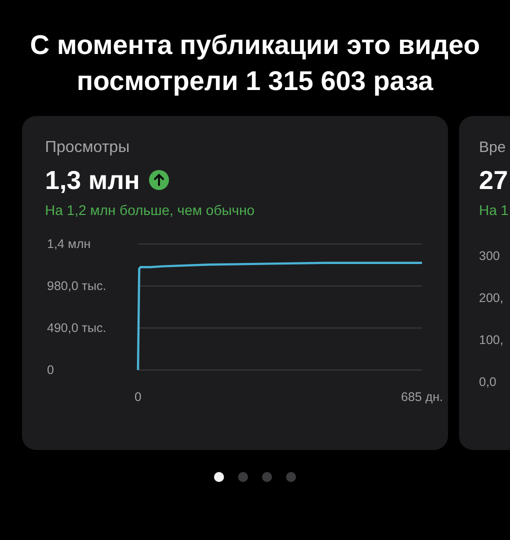 This screenshot has width=510, height=540. What do you see at coordinates (488, 382) in the screenshot?
I see `y-axis-label: 0,0` at bounding box center [488, 382].